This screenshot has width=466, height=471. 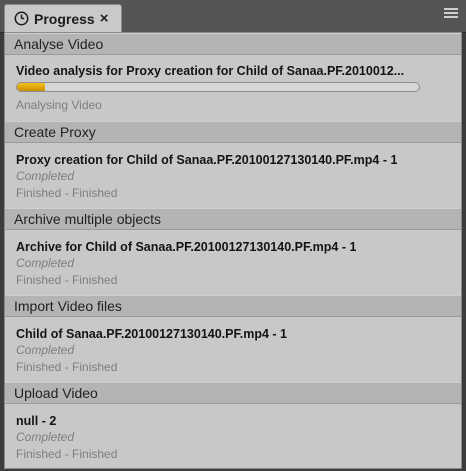 What do you see at coordinates (21, 18) in the screenshot?
I see `clock-icon` at bounding box center [21, 18].